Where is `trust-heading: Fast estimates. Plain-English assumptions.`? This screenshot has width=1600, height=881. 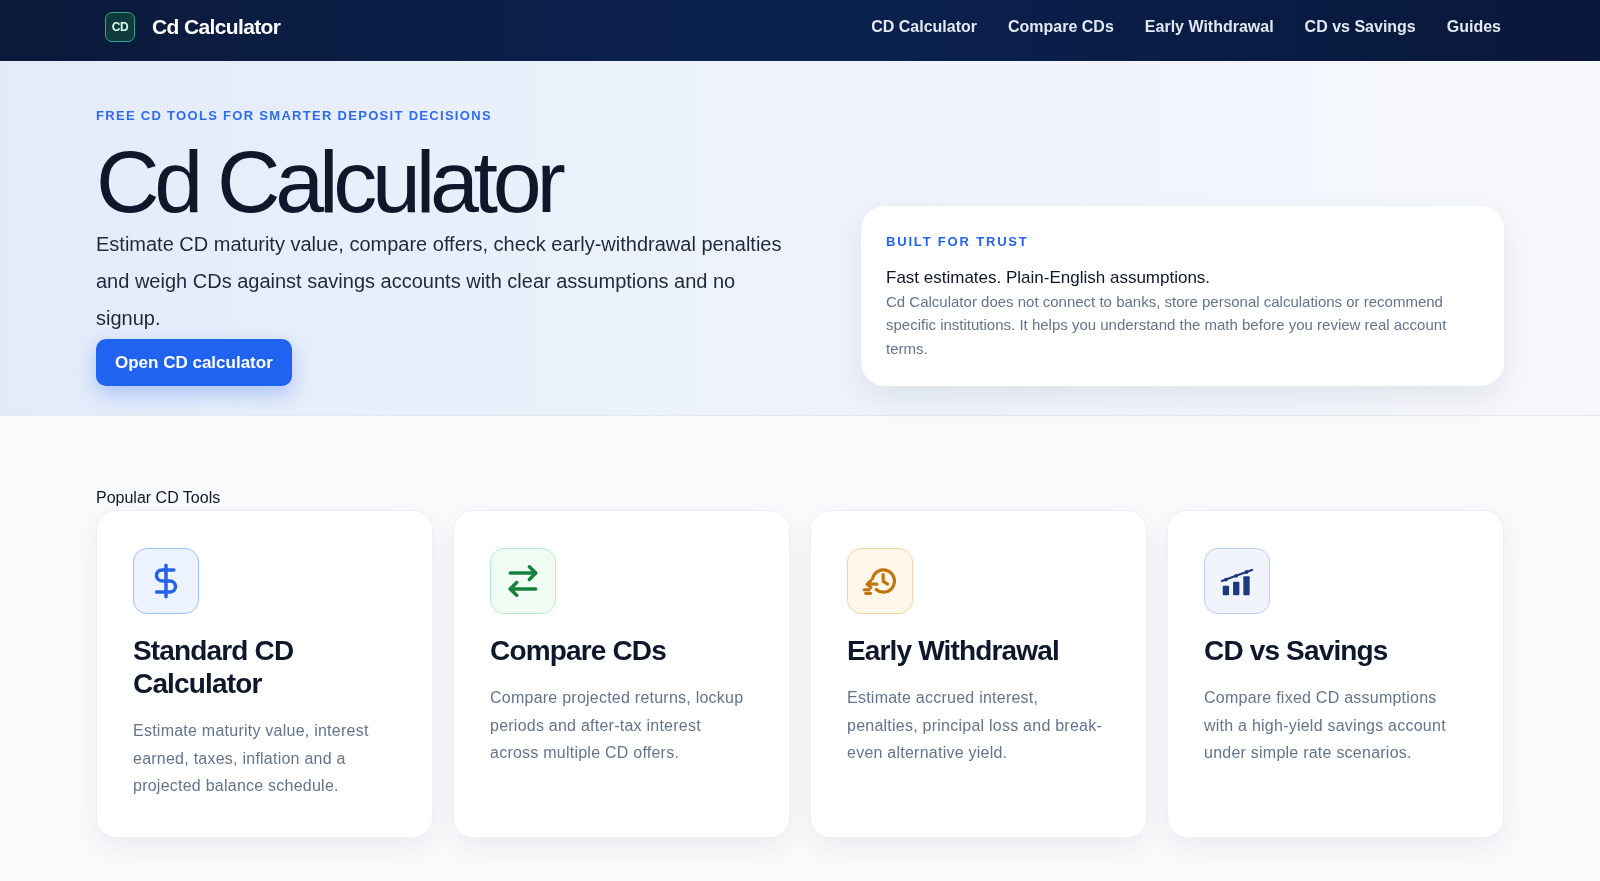 trust-heading: Fast estimates. Plain-English assumptions. is located at coordinates (1049, 277).